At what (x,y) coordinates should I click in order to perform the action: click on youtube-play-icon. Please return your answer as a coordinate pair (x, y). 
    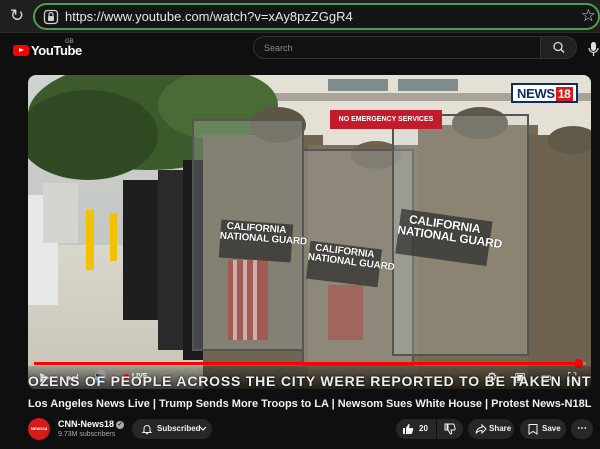
    Looking at the image, I should click on (21, 50).